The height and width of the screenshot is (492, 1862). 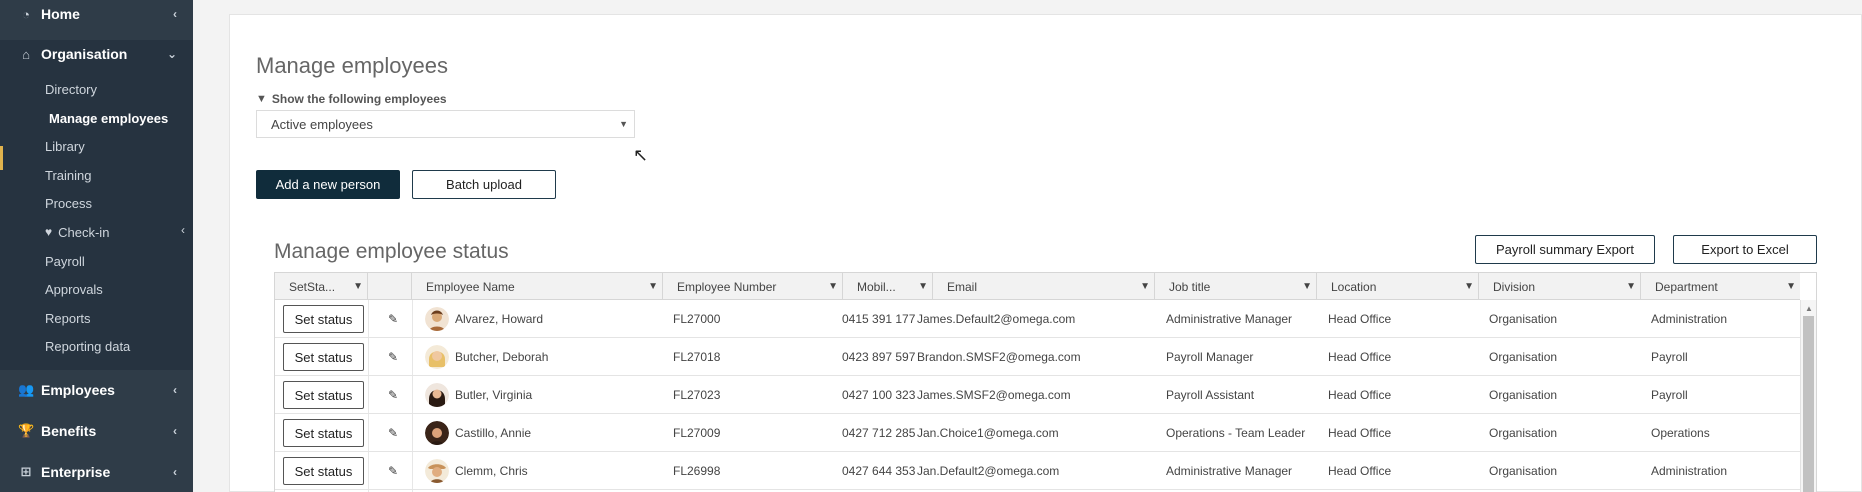 What do you see at coordinates (445, 124) in the screenshot?
I see `employee-filter-select: Active employees ▼` at bounding box center [445, 124].